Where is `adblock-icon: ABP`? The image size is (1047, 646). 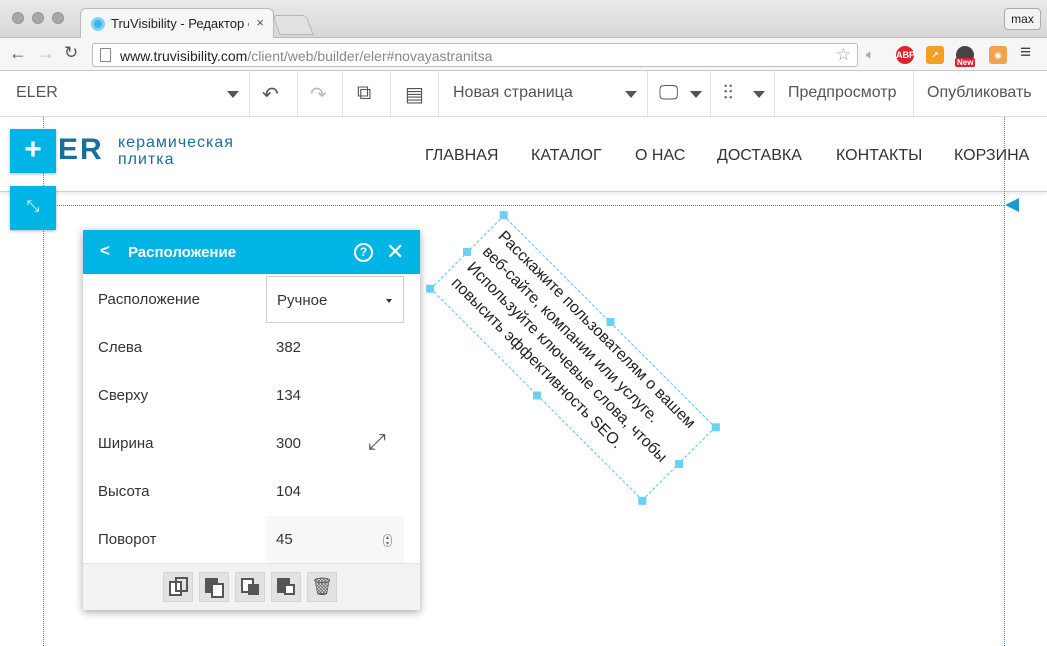
adblock-icon: ABP is located at coordinates (905, 55).